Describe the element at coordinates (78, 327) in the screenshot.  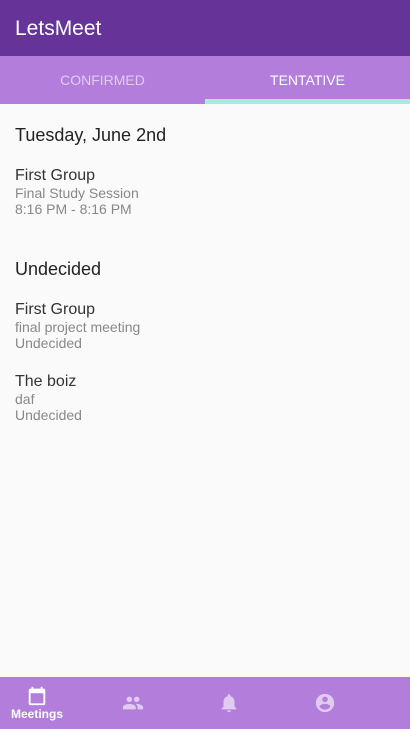
I see `meeting-name: final project meeting` at that location.